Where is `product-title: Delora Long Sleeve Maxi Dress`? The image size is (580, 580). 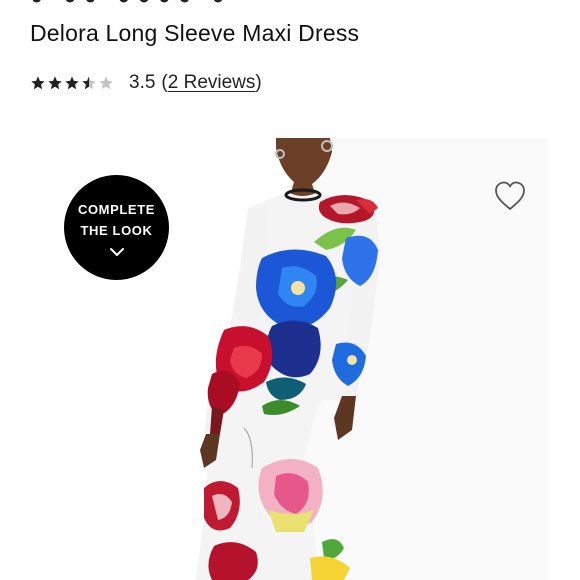 product-title: Delora Long Sleeve Maxi Dress is located at coordinates (195, 33).